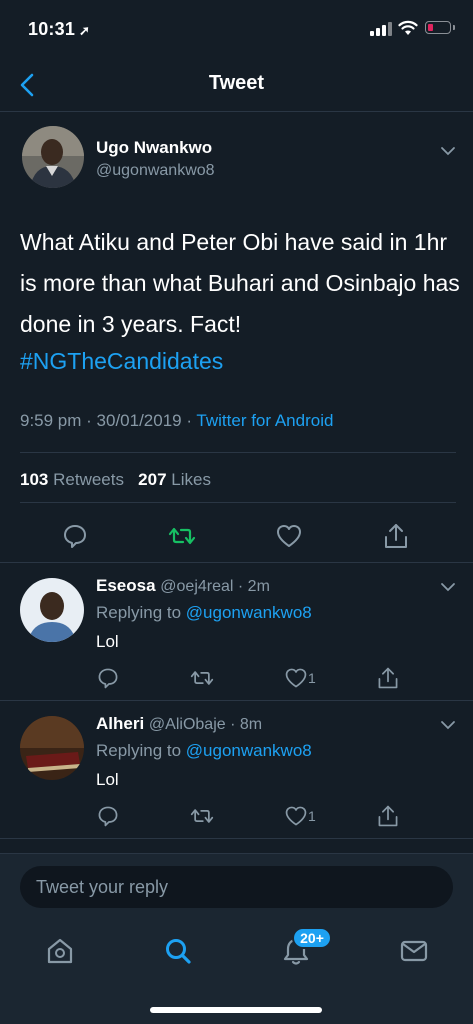 The image size is (473, 1024). Describe the element at coordinates (121, 361) in the screenshot. I see `hashtag-link: #NGTheCandidates` at that location.